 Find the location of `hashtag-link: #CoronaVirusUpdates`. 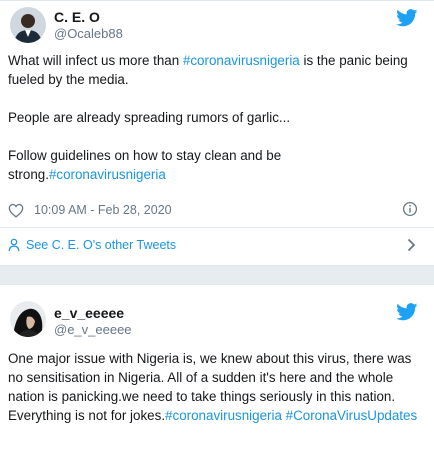

hashtag-link: #CoronaVirusUpdates is located at coordinates (352, 415).